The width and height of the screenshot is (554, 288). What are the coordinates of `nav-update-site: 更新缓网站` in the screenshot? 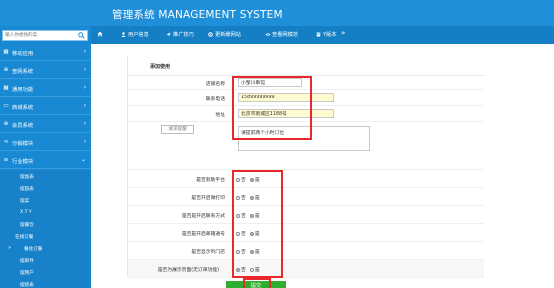 It's located at (224, 34).